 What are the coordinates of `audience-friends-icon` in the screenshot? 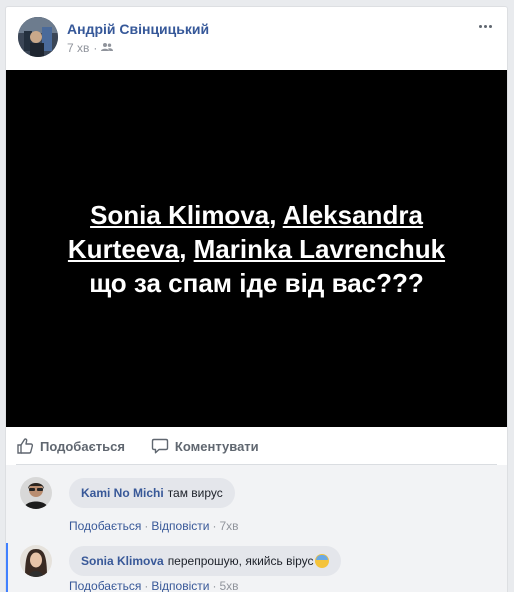 It's located at (107, 48).